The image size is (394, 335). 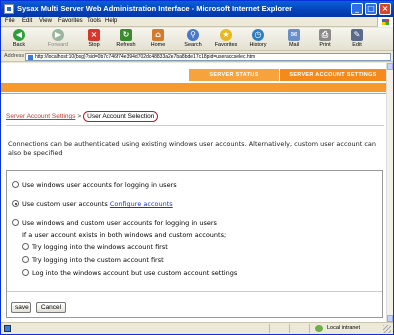 What do you see at coordinates (193, 87) in the screenshot?
I see `header-band` at bounding box center [193, 87].